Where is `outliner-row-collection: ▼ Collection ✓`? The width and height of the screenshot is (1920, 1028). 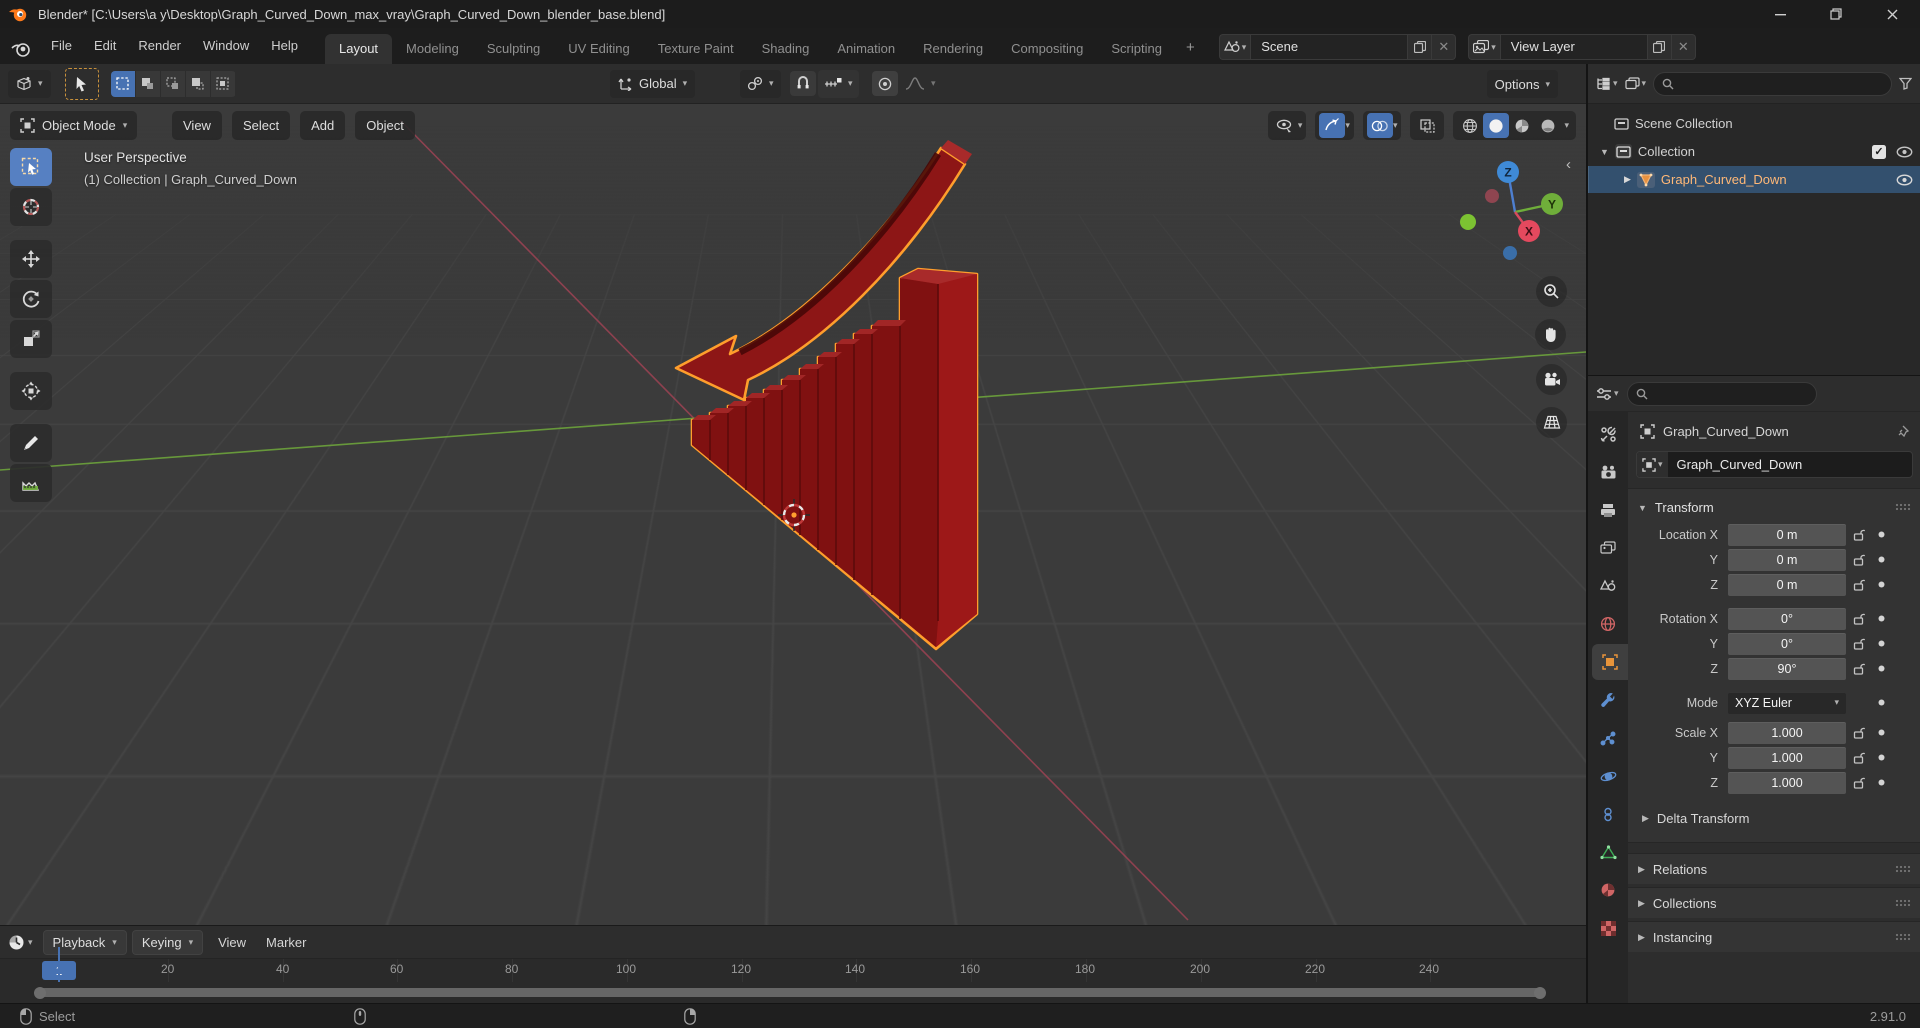
outliner-row-collection: ▼ Collection ✓ is located at coordinates (1754, 151).